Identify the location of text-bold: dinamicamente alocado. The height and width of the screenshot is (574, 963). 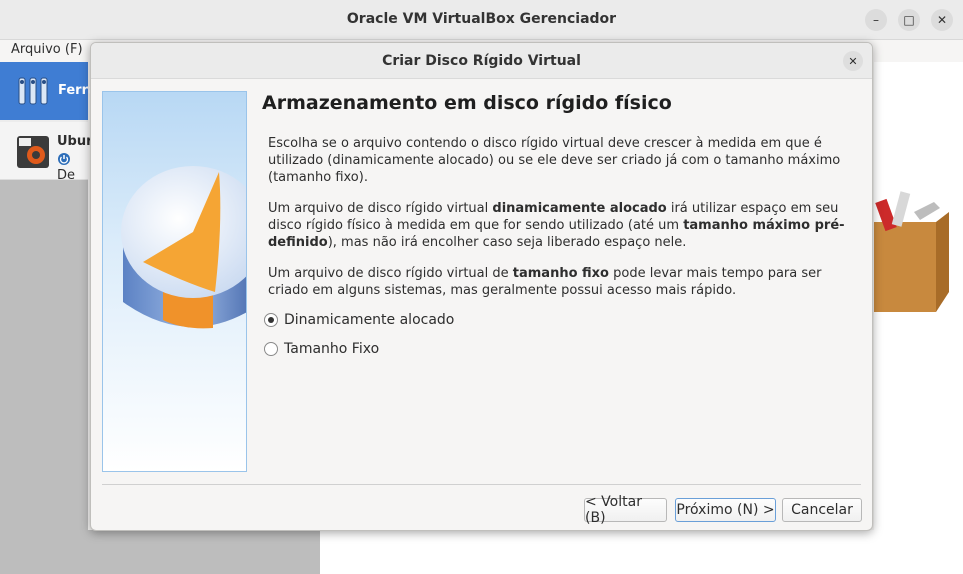
(579, 208).